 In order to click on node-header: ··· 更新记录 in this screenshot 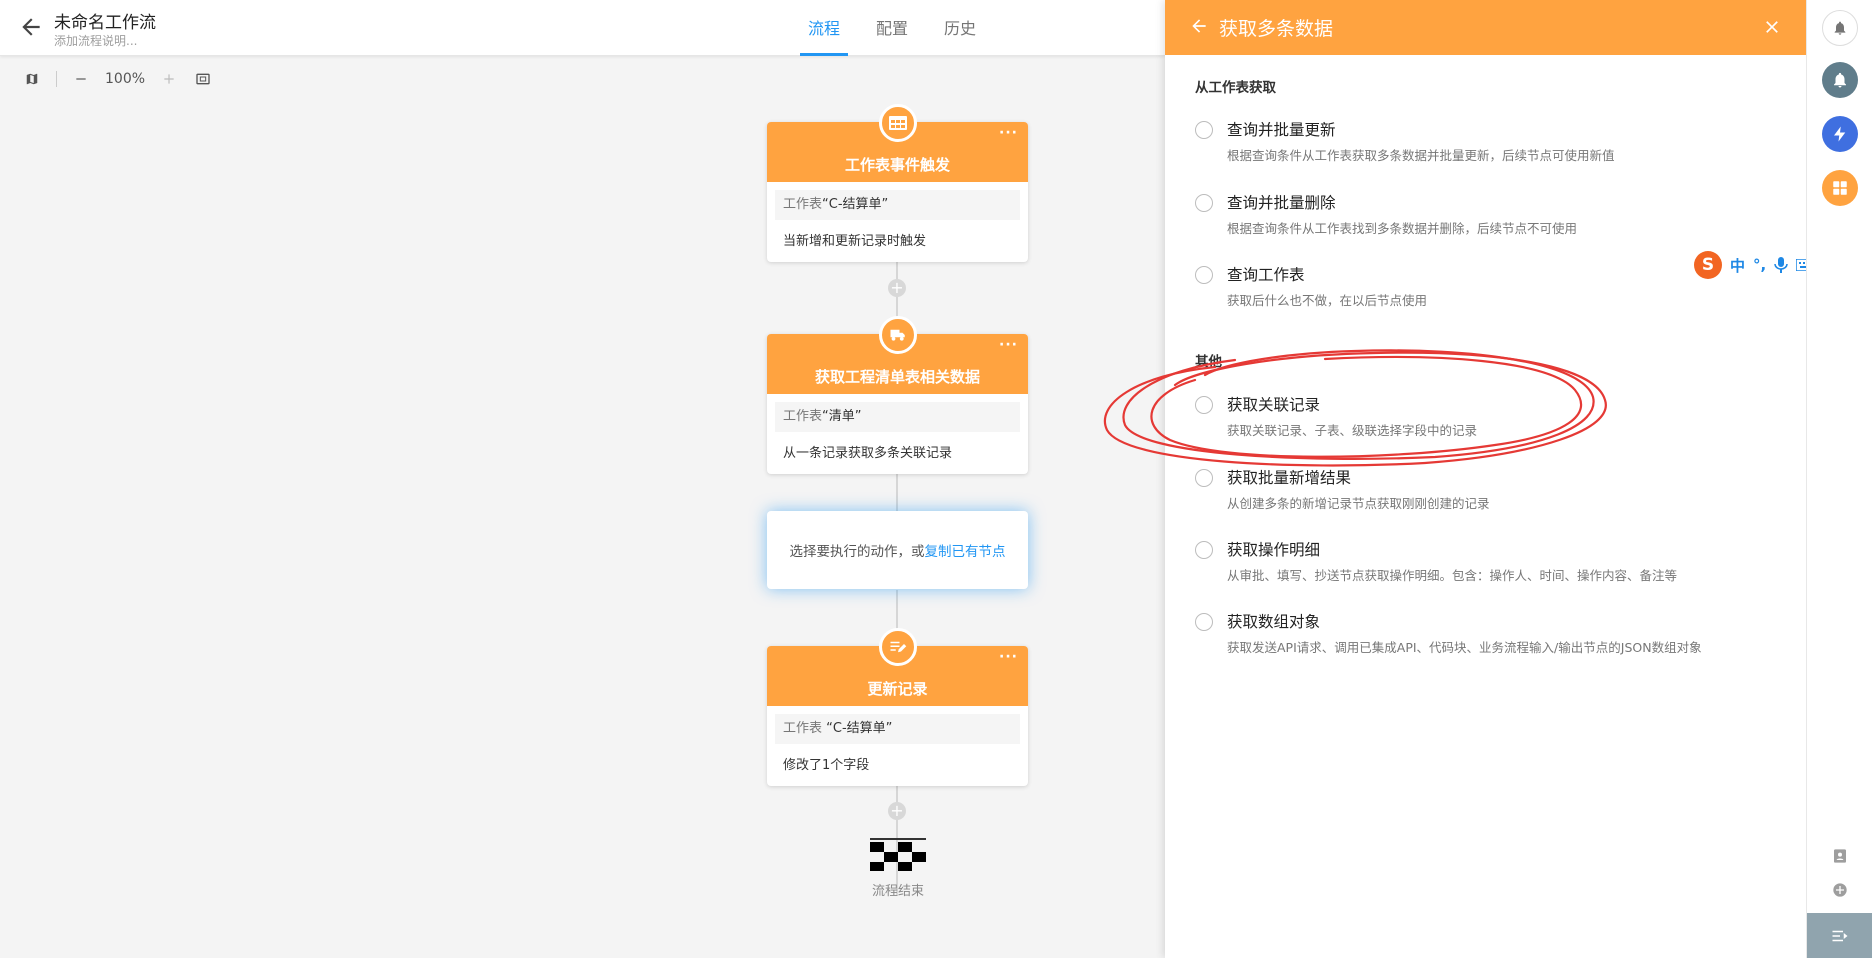, I will do `click(897, 667)`.